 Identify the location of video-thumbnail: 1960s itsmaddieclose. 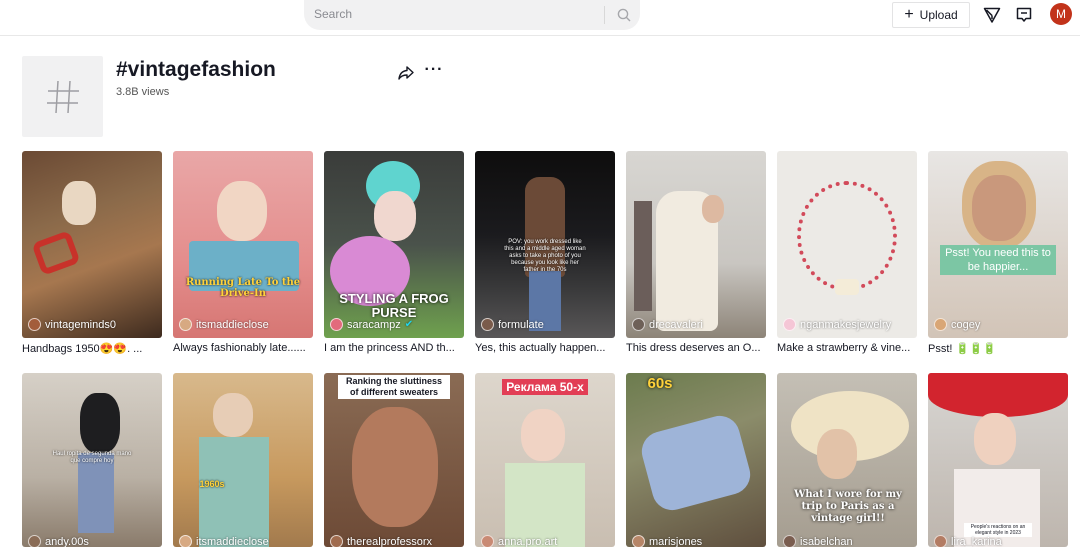
(243, 460).